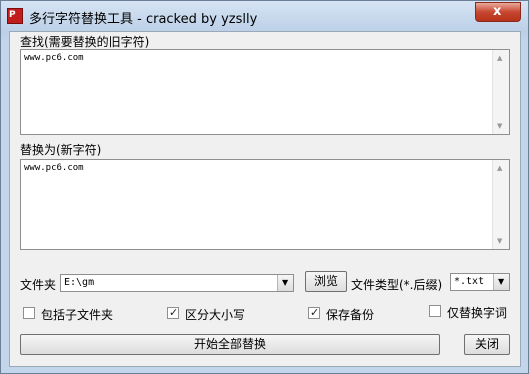  I want to click on replace-all-button: 开始全部替换, so click(230, 344).